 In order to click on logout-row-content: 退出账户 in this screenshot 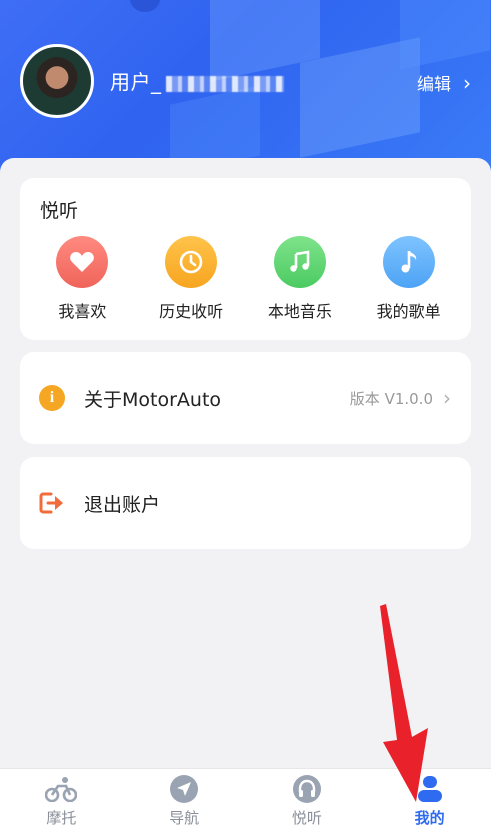, I will do `click(244, 503)`.